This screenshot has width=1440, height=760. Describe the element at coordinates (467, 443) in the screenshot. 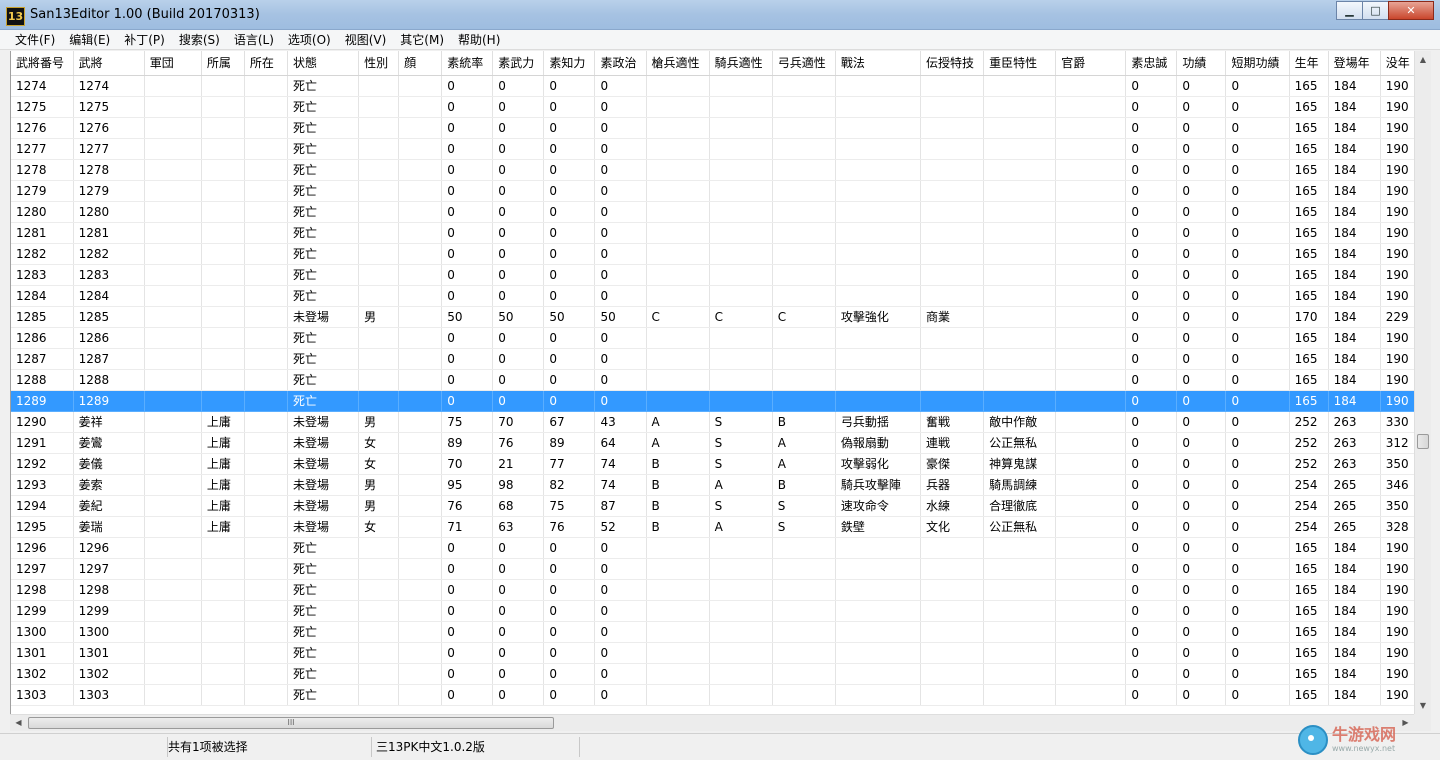

I see `table-cell: 89` at that location.